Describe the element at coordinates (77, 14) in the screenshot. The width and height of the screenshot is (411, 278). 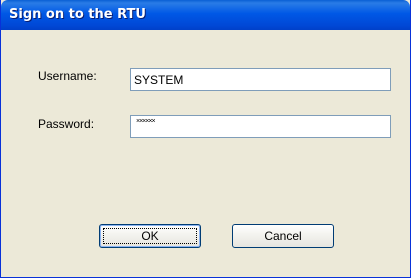
I see `dialog-title: Sign on to the RTU` at that location.